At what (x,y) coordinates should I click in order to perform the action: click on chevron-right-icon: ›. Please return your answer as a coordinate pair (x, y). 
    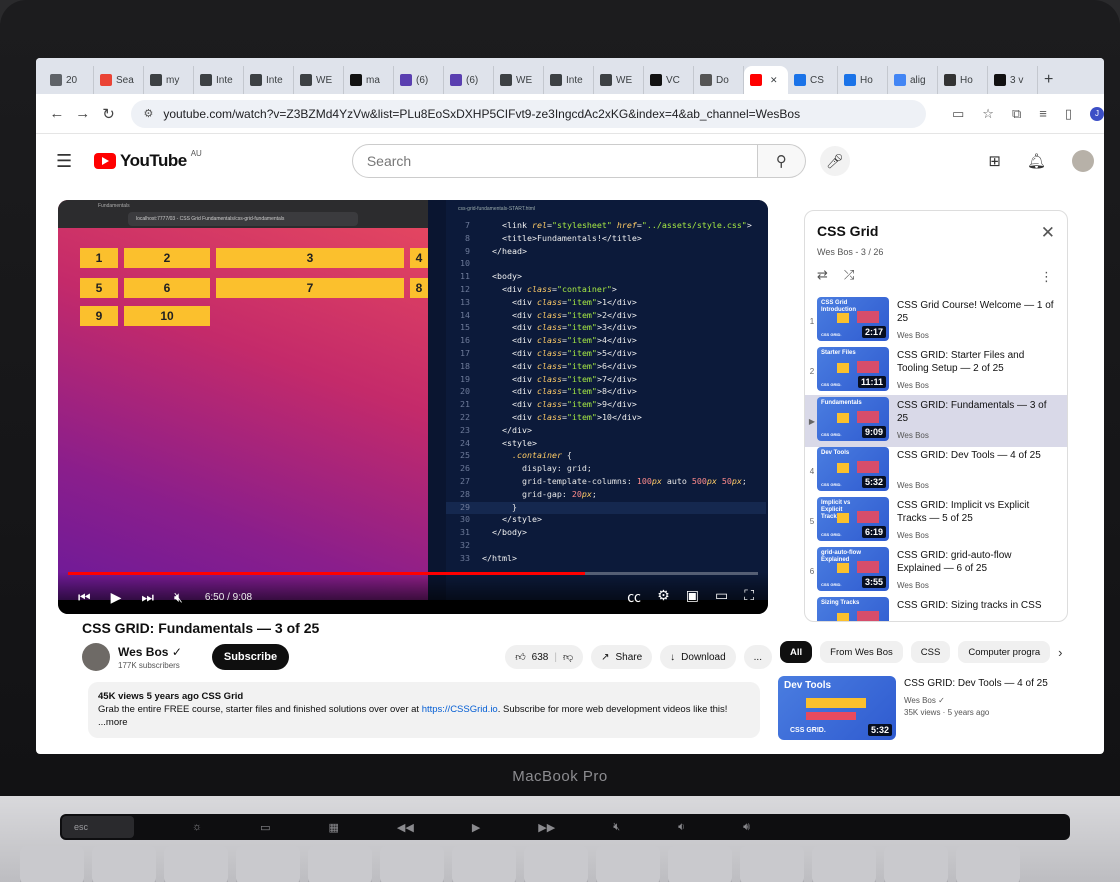
    Looking at the image, I should click on (1060, 652).